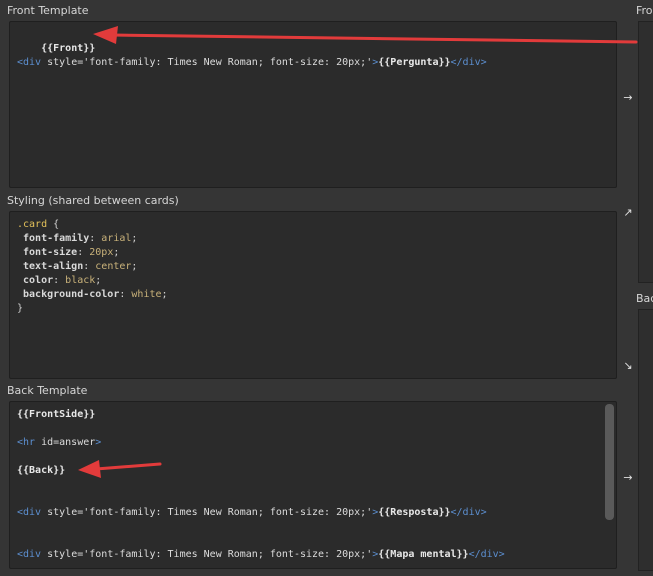  I want to click on css-selector: .card, so click(32, 224).